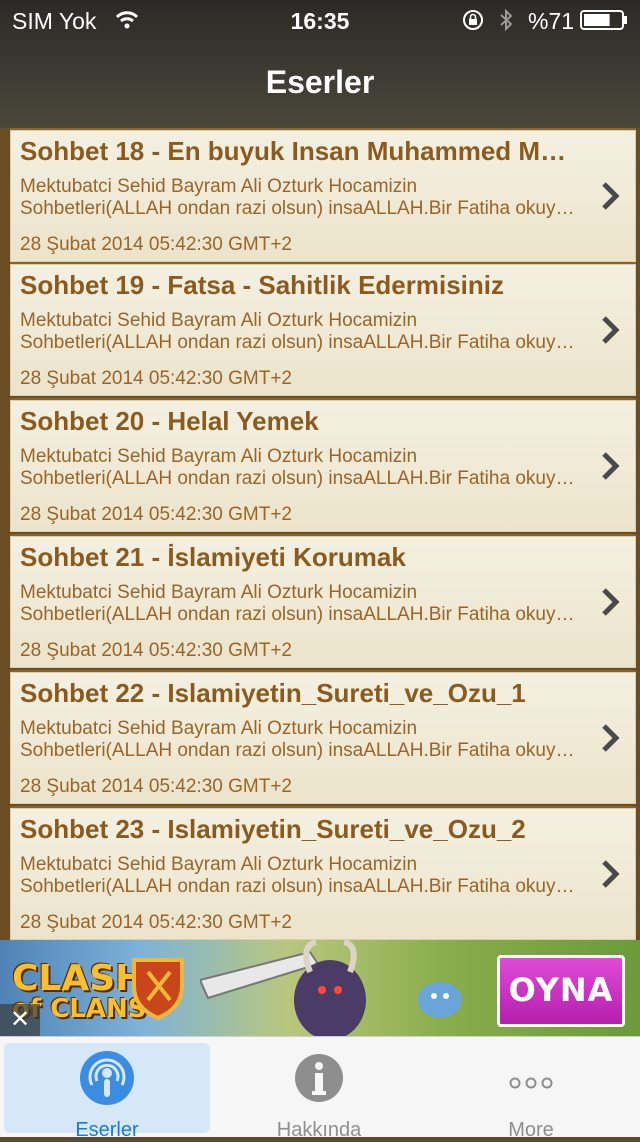 The width and height of the screenshot is (640, 1142). I want to click on shield-icon, so click(158, 989).